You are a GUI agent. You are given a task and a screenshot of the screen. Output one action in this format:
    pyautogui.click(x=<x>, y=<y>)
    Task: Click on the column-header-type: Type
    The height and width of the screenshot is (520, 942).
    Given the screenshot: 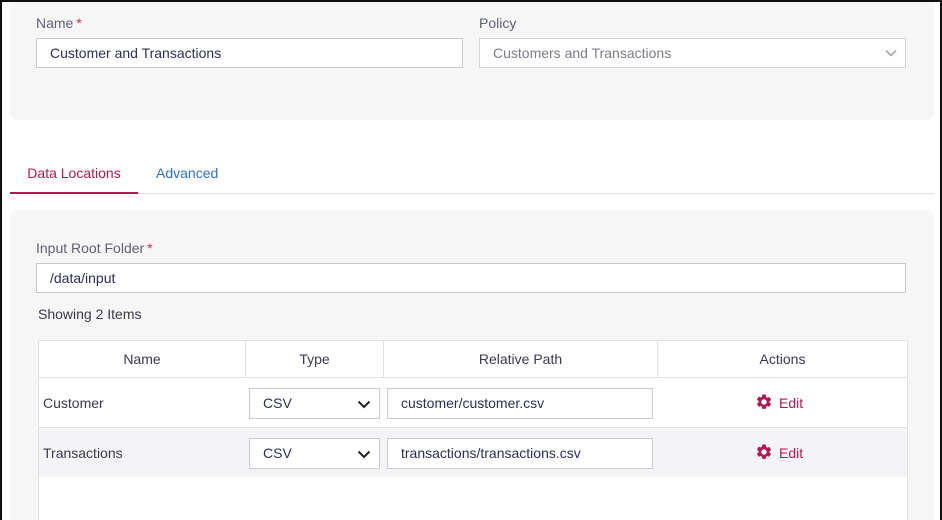 What is the action you would take?
    pyautogui.click(x=315, y=359)
    